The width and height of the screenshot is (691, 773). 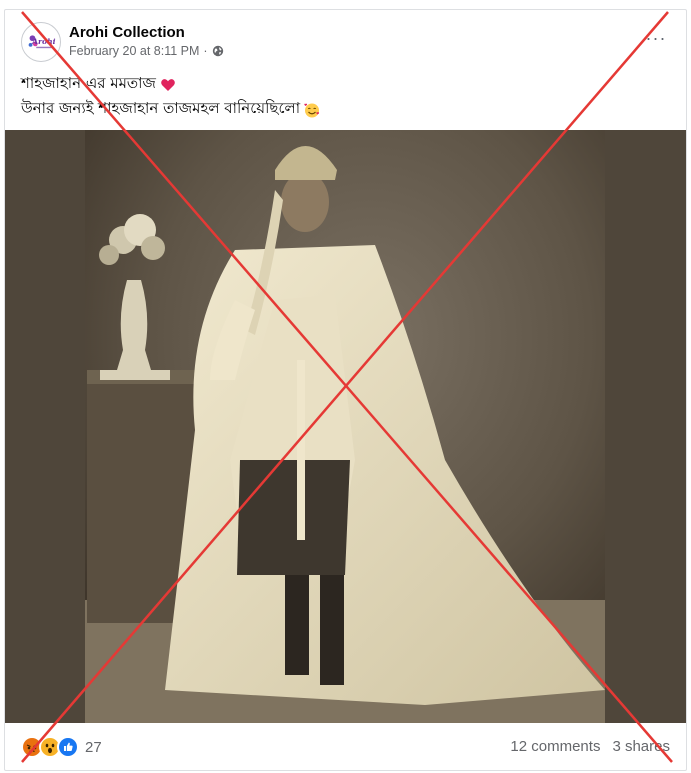 I want to click on post-timestamp: February 20 at 8:11 PM, so click(x=134, y=51).